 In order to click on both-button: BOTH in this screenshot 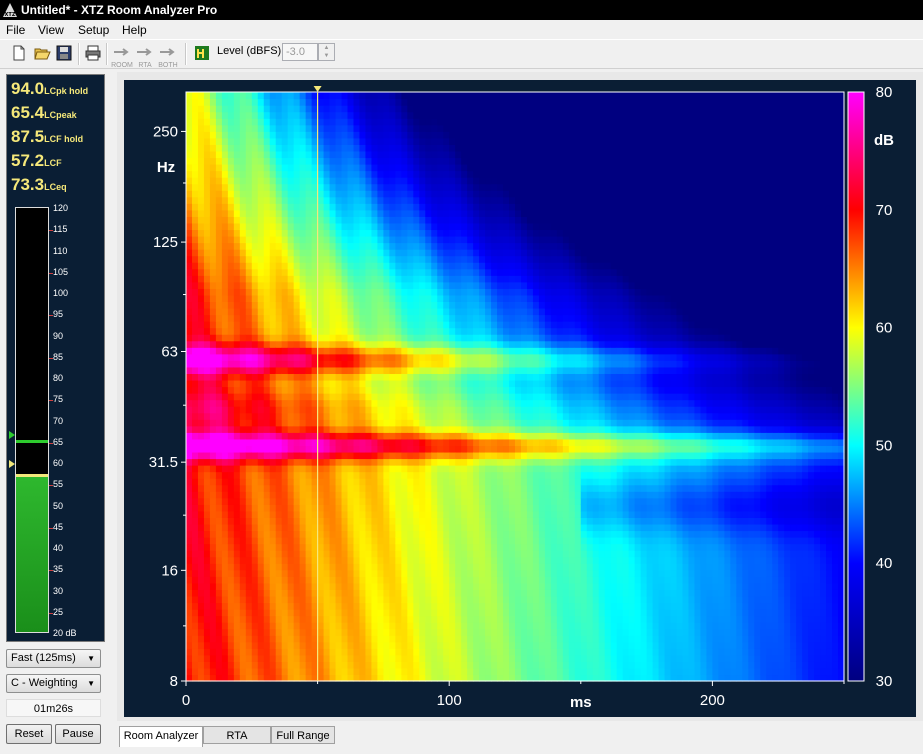, I will do `click(168, 56)`.